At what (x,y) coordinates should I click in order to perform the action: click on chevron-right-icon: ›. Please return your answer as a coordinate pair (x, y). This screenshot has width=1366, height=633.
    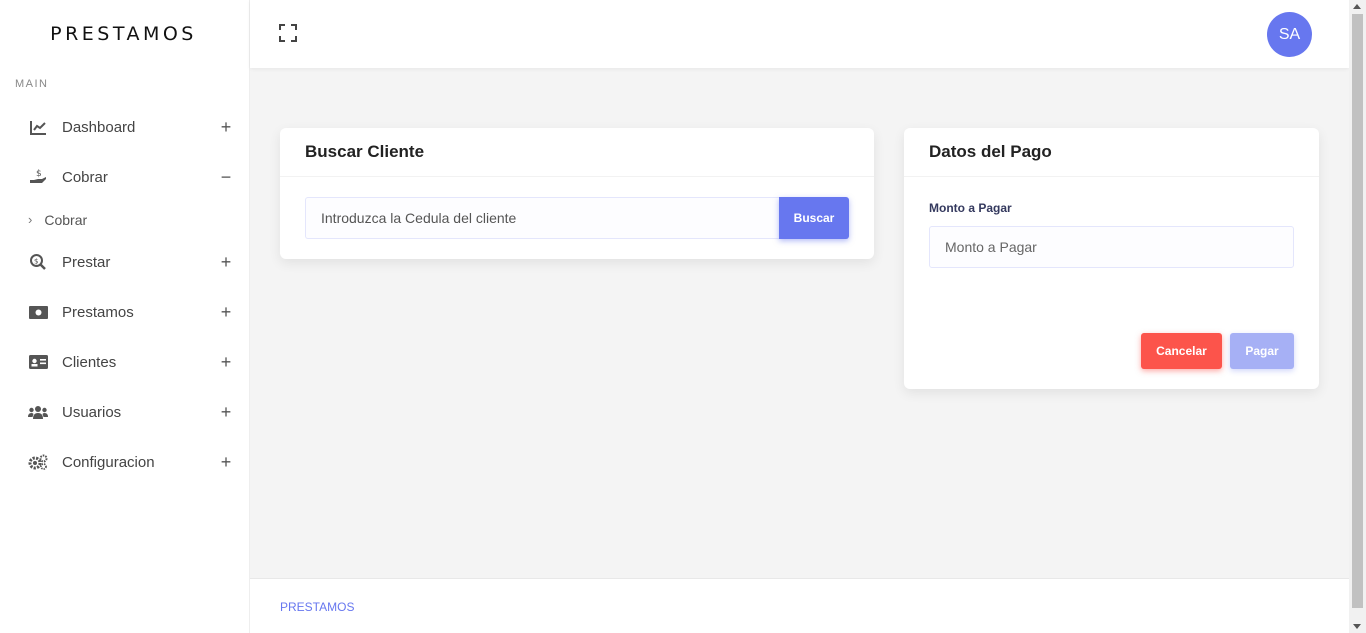
    Looking at the image, I should click on (30, 219).